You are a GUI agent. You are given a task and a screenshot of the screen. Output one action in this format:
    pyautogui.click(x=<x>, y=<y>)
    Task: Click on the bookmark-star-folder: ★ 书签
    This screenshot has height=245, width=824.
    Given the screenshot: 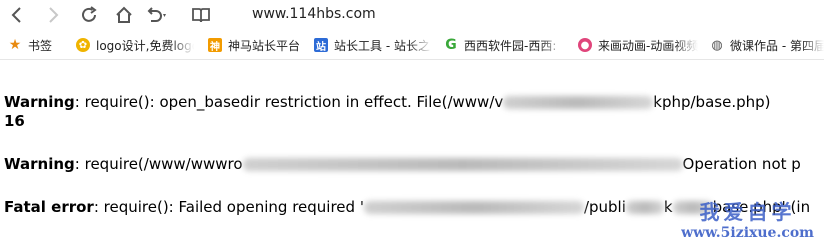 What is the action you would take?
    pyautogui.click(x=34, y=45)
    